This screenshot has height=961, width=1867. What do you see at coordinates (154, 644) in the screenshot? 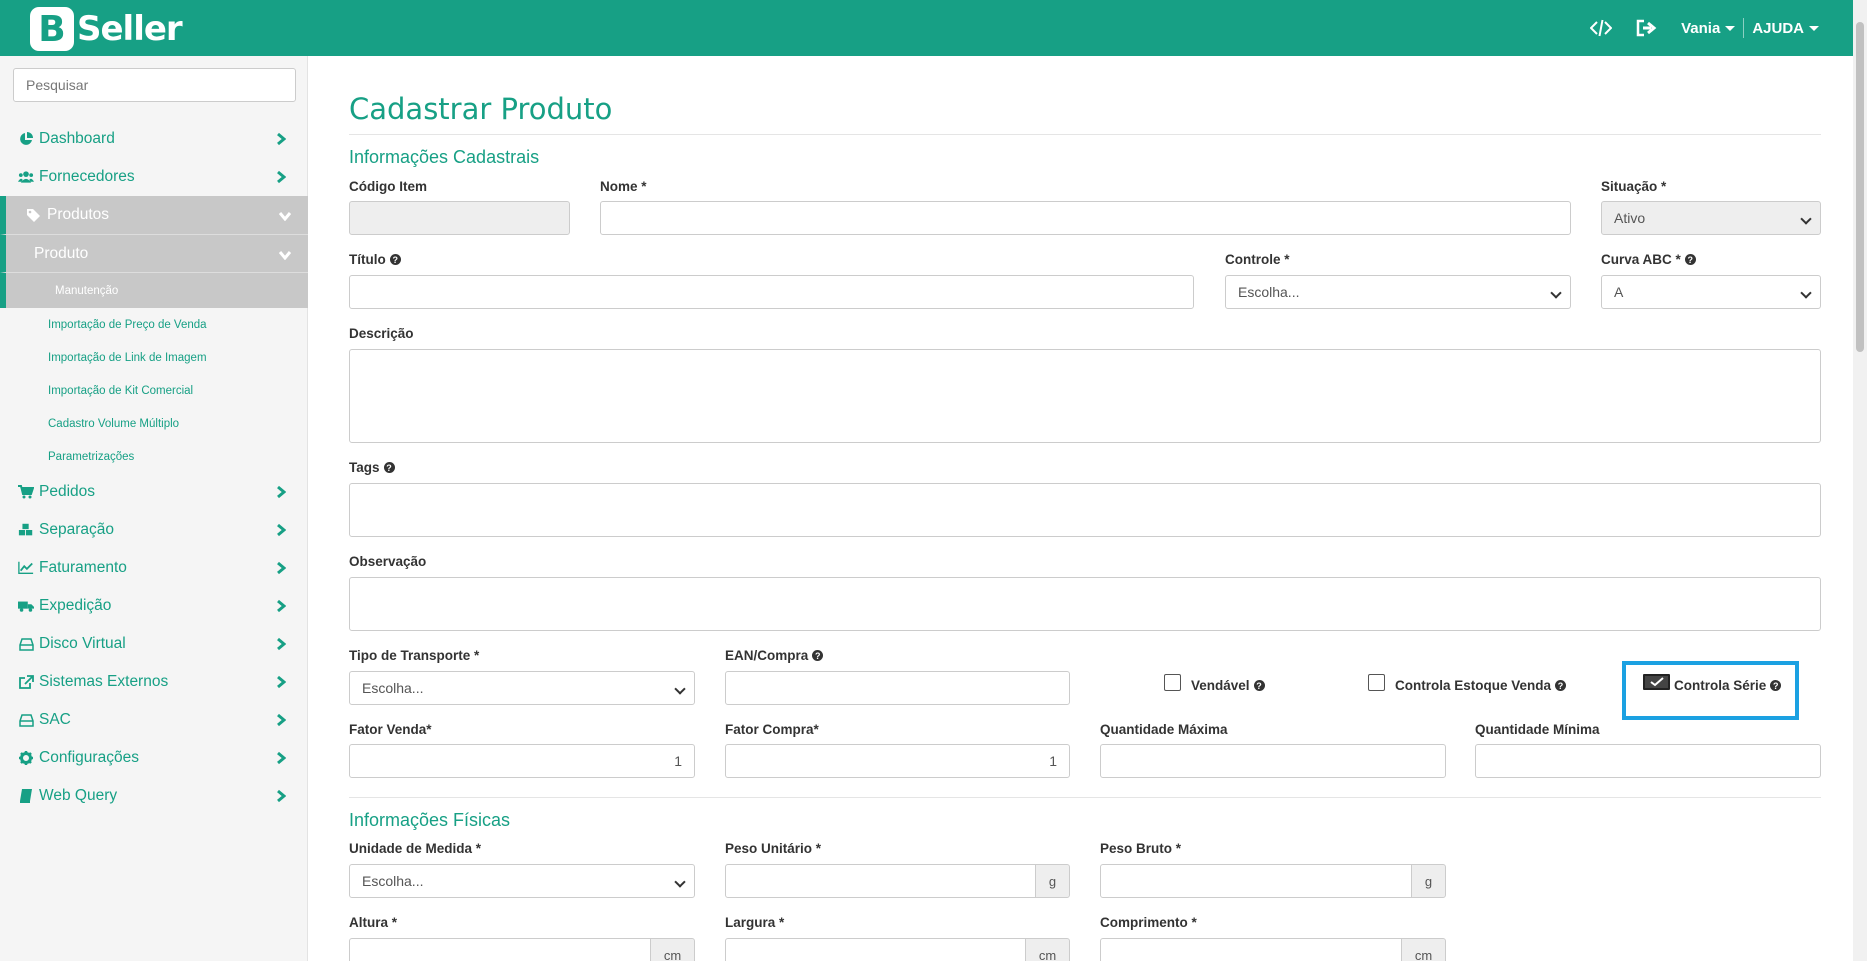
I see `sidebar-item-disco-virtual: Disco Virtual` at bounding box center [154, 644].